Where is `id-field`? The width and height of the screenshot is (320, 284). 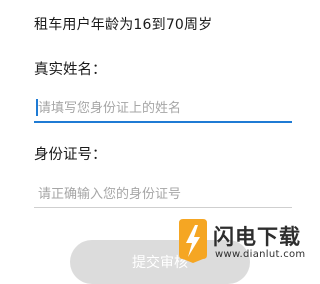 id-field is located at coordinates (163, 194).